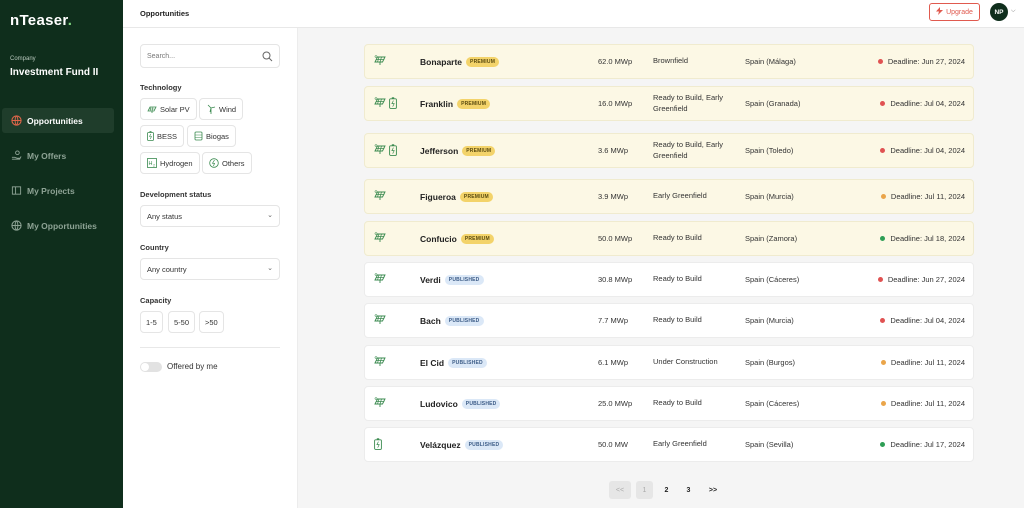  I want to click on capacity-value: 6.1 MWp, so click(613, 362).